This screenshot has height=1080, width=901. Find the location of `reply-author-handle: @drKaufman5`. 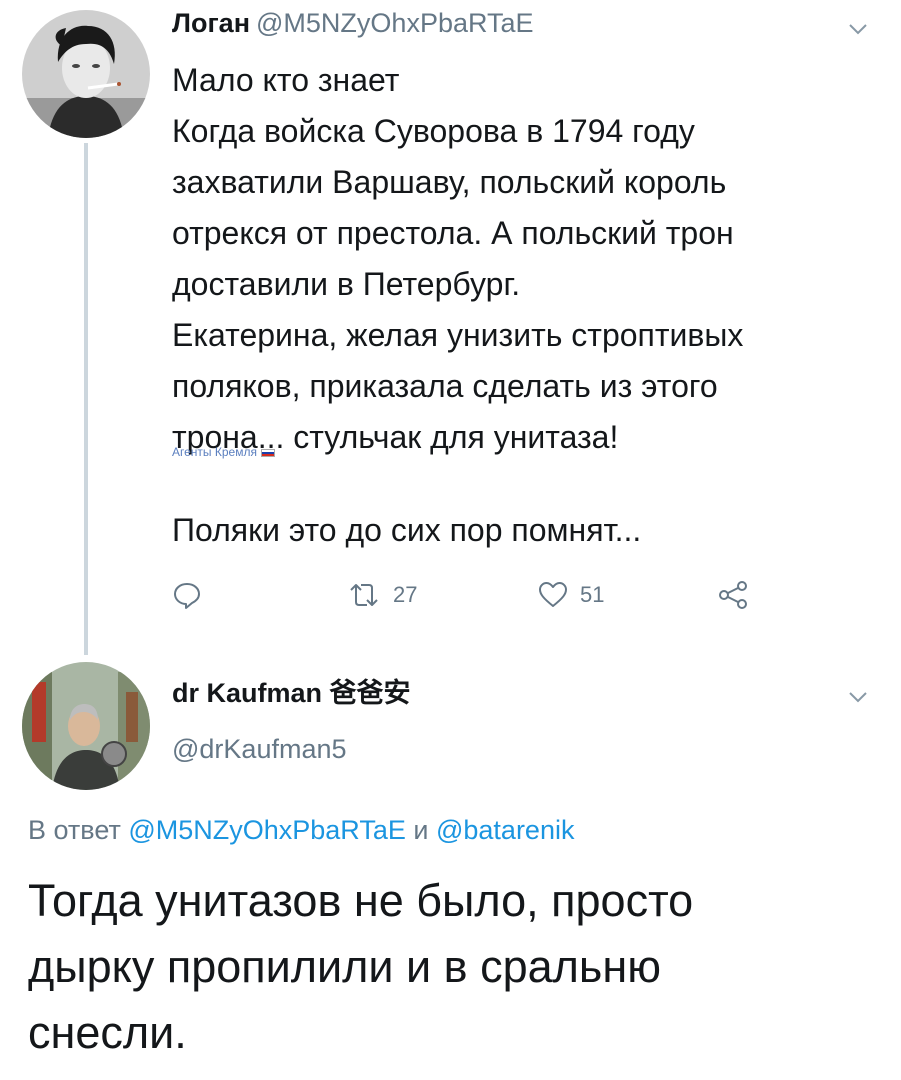

reply-author-handle: @drKaufman5 is located at coordinates (259, 749).